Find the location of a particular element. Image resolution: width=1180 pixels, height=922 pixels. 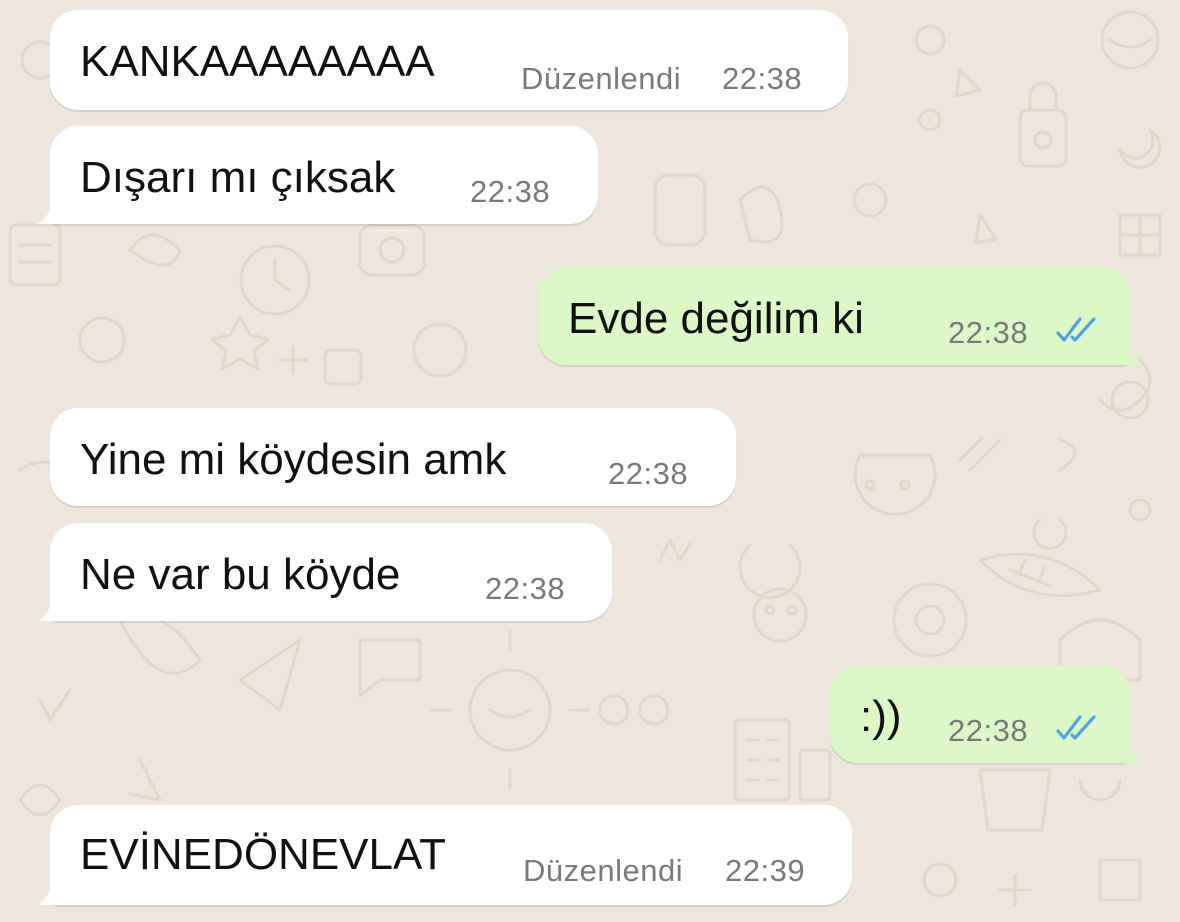

message-text: Ne var bu köyde is located at coordinates (240, 574).